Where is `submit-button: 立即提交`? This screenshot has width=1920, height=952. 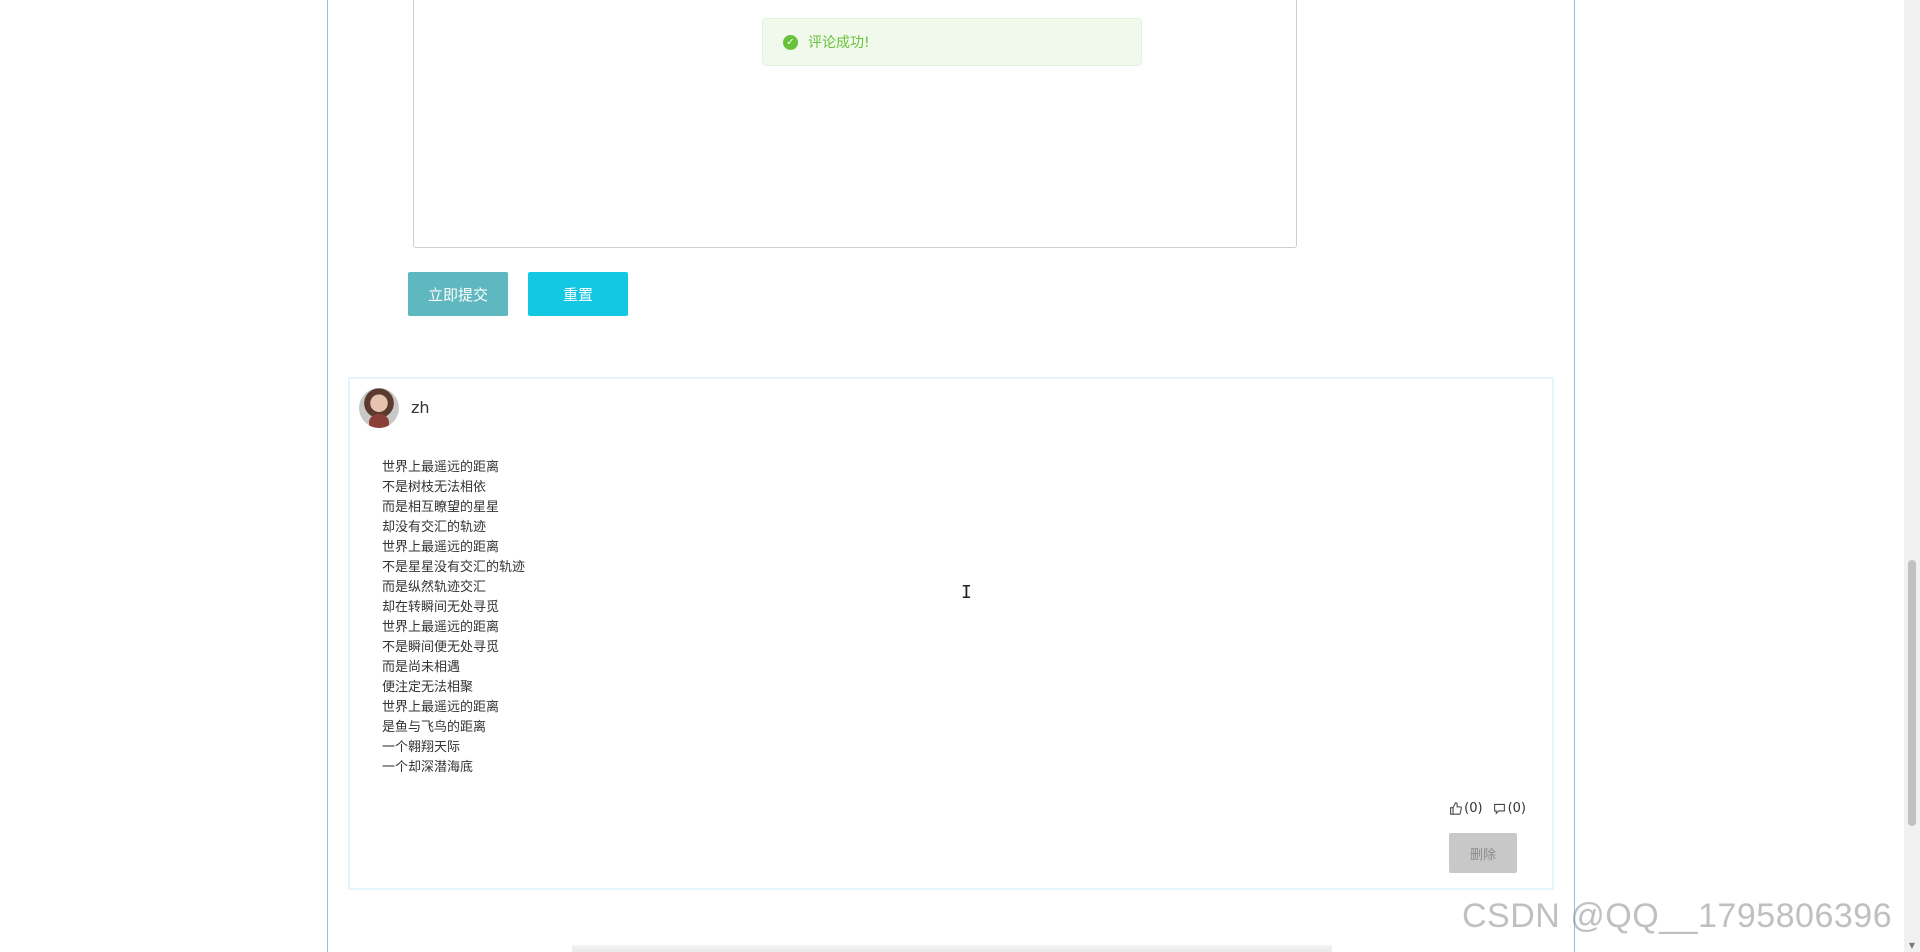 submit-button: 立即提交 is located at coordinates (458, 294).